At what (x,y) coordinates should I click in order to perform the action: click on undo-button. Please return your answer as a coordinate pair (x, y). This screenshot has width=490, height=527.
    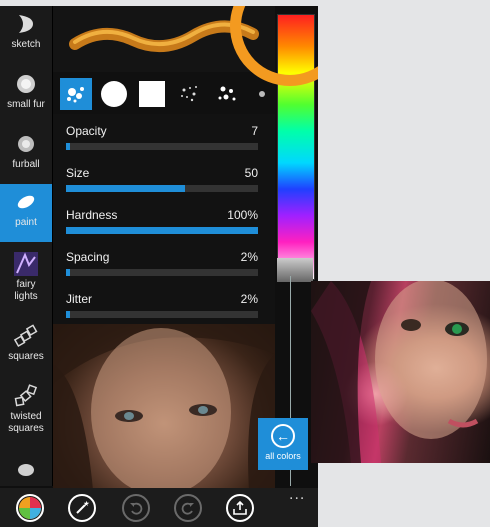
    Looking at the image, I should click on (136, 508).